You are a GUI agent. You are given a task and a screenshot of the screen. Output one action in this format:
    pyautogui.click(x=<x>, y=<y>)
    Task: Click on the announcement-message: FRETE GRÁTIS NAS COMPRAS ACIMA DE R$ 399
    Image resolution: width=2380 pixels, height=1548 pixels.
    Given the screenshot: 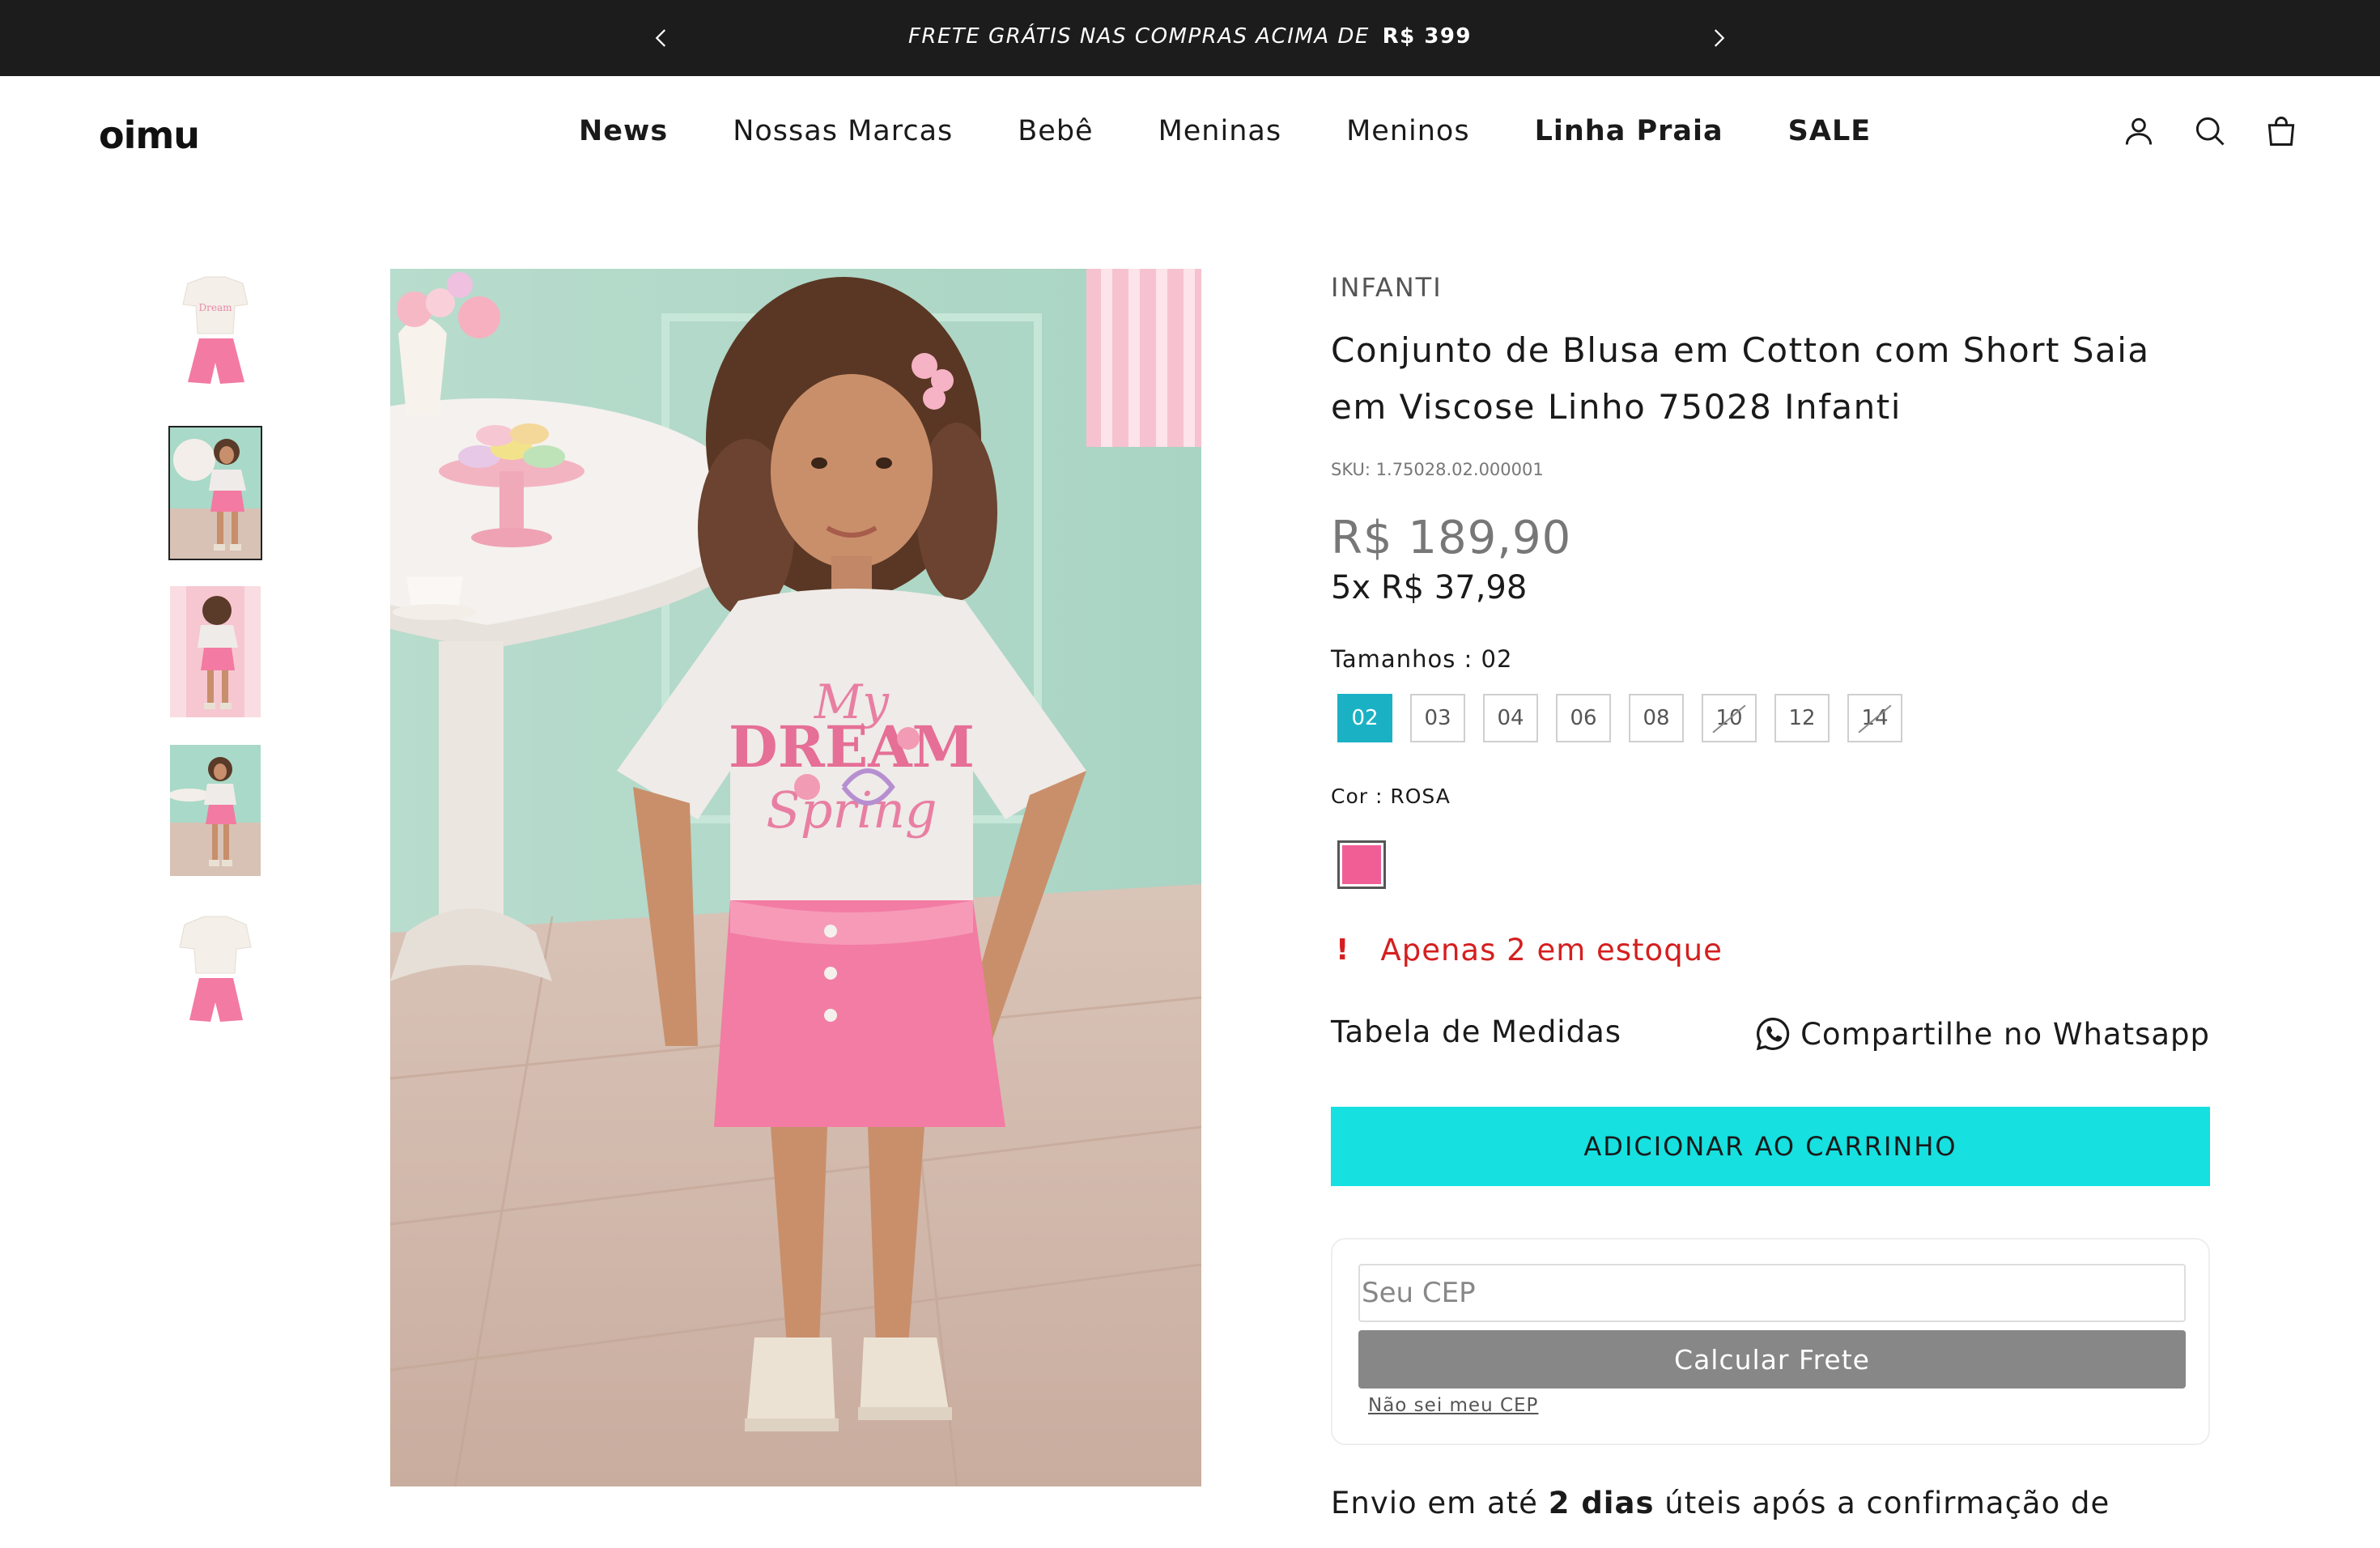 What is the action you would take?
    pyautogui.click(x=1190, y=36)
    